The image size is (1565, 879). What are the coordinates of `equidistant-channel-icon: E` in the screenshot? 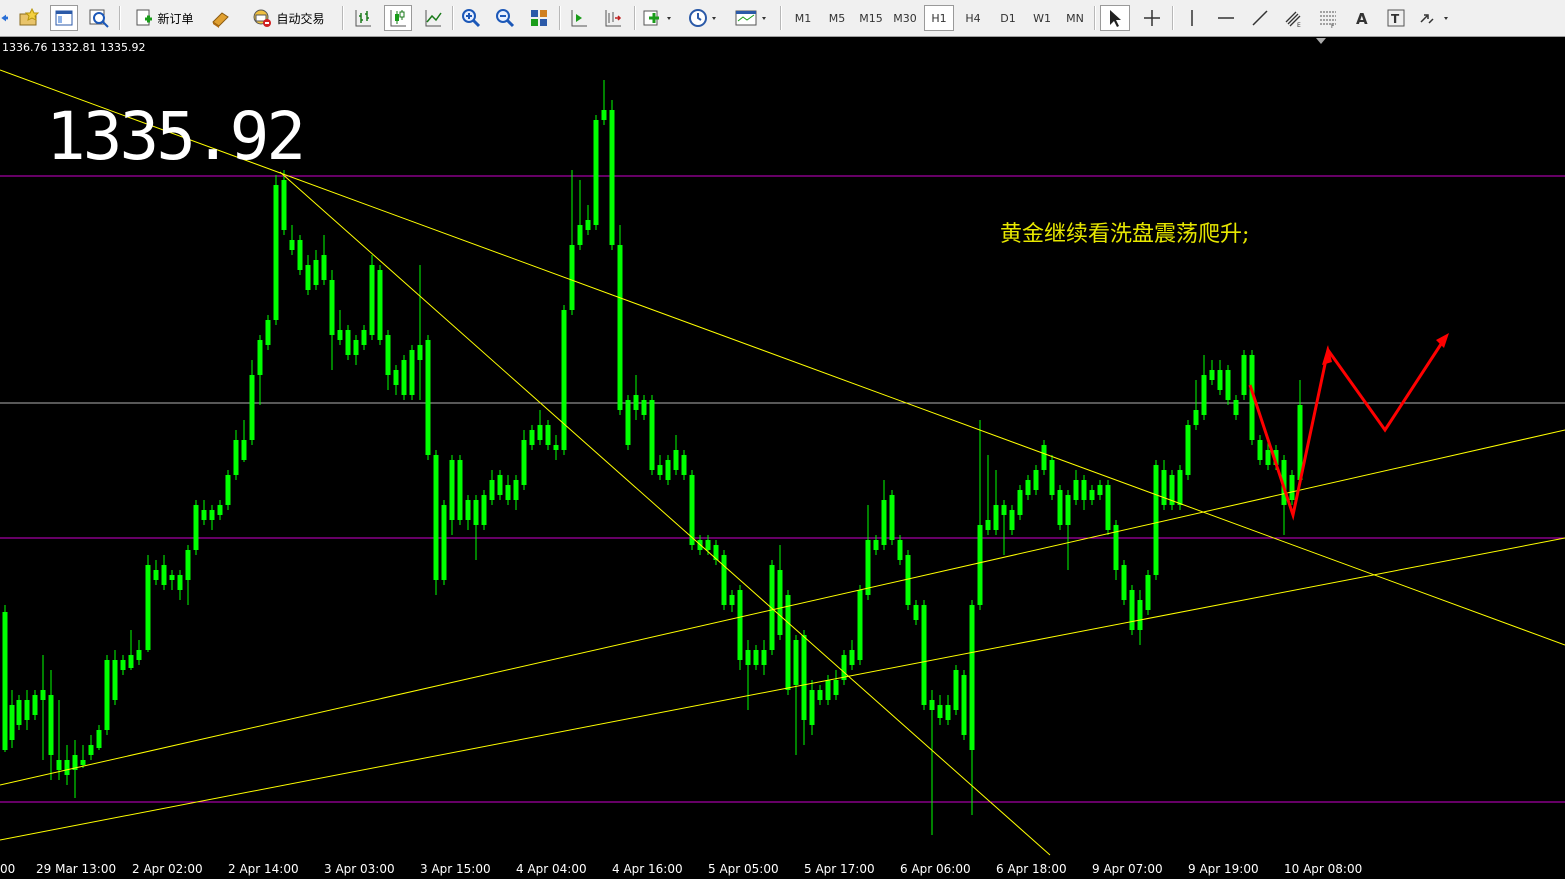 It's located at (1294, 18).